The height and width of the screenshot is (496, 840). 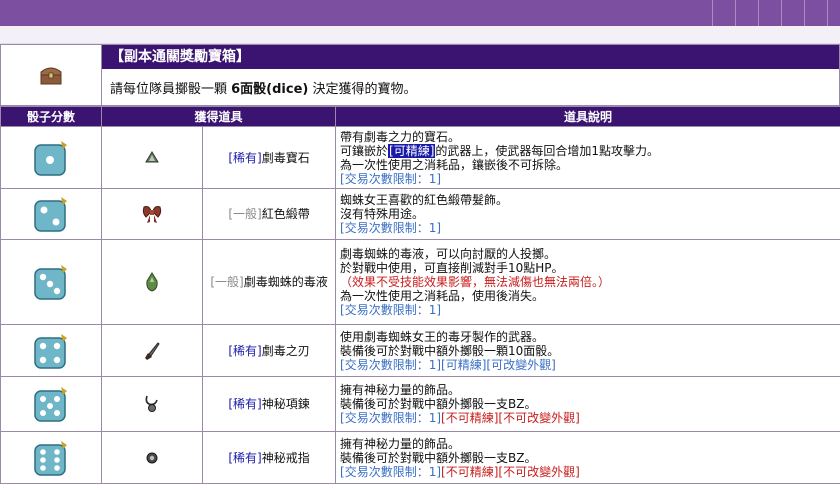 What do you see at coordinates (364, 150) in the screenshot?
I see `desc-text: 可鑲嵌於` at bounding box center [364, 150].